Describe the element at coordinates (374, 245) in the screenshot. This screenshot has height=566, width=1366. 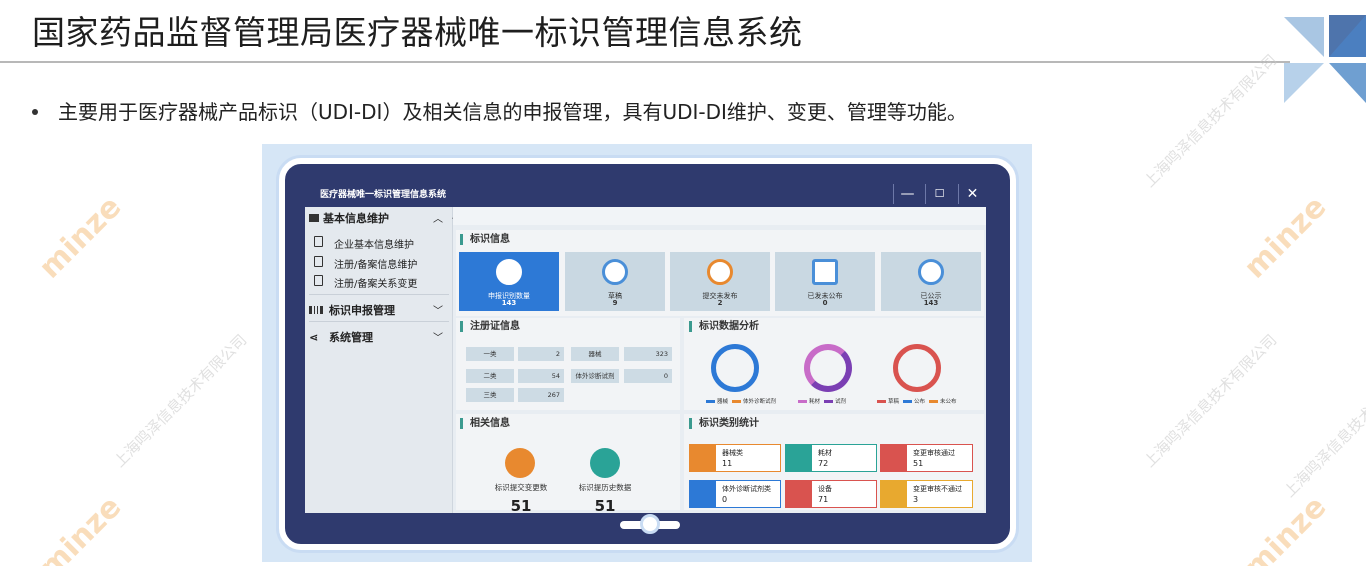
I see `sidebar-item-label: 企业基本信息维护` at that location.